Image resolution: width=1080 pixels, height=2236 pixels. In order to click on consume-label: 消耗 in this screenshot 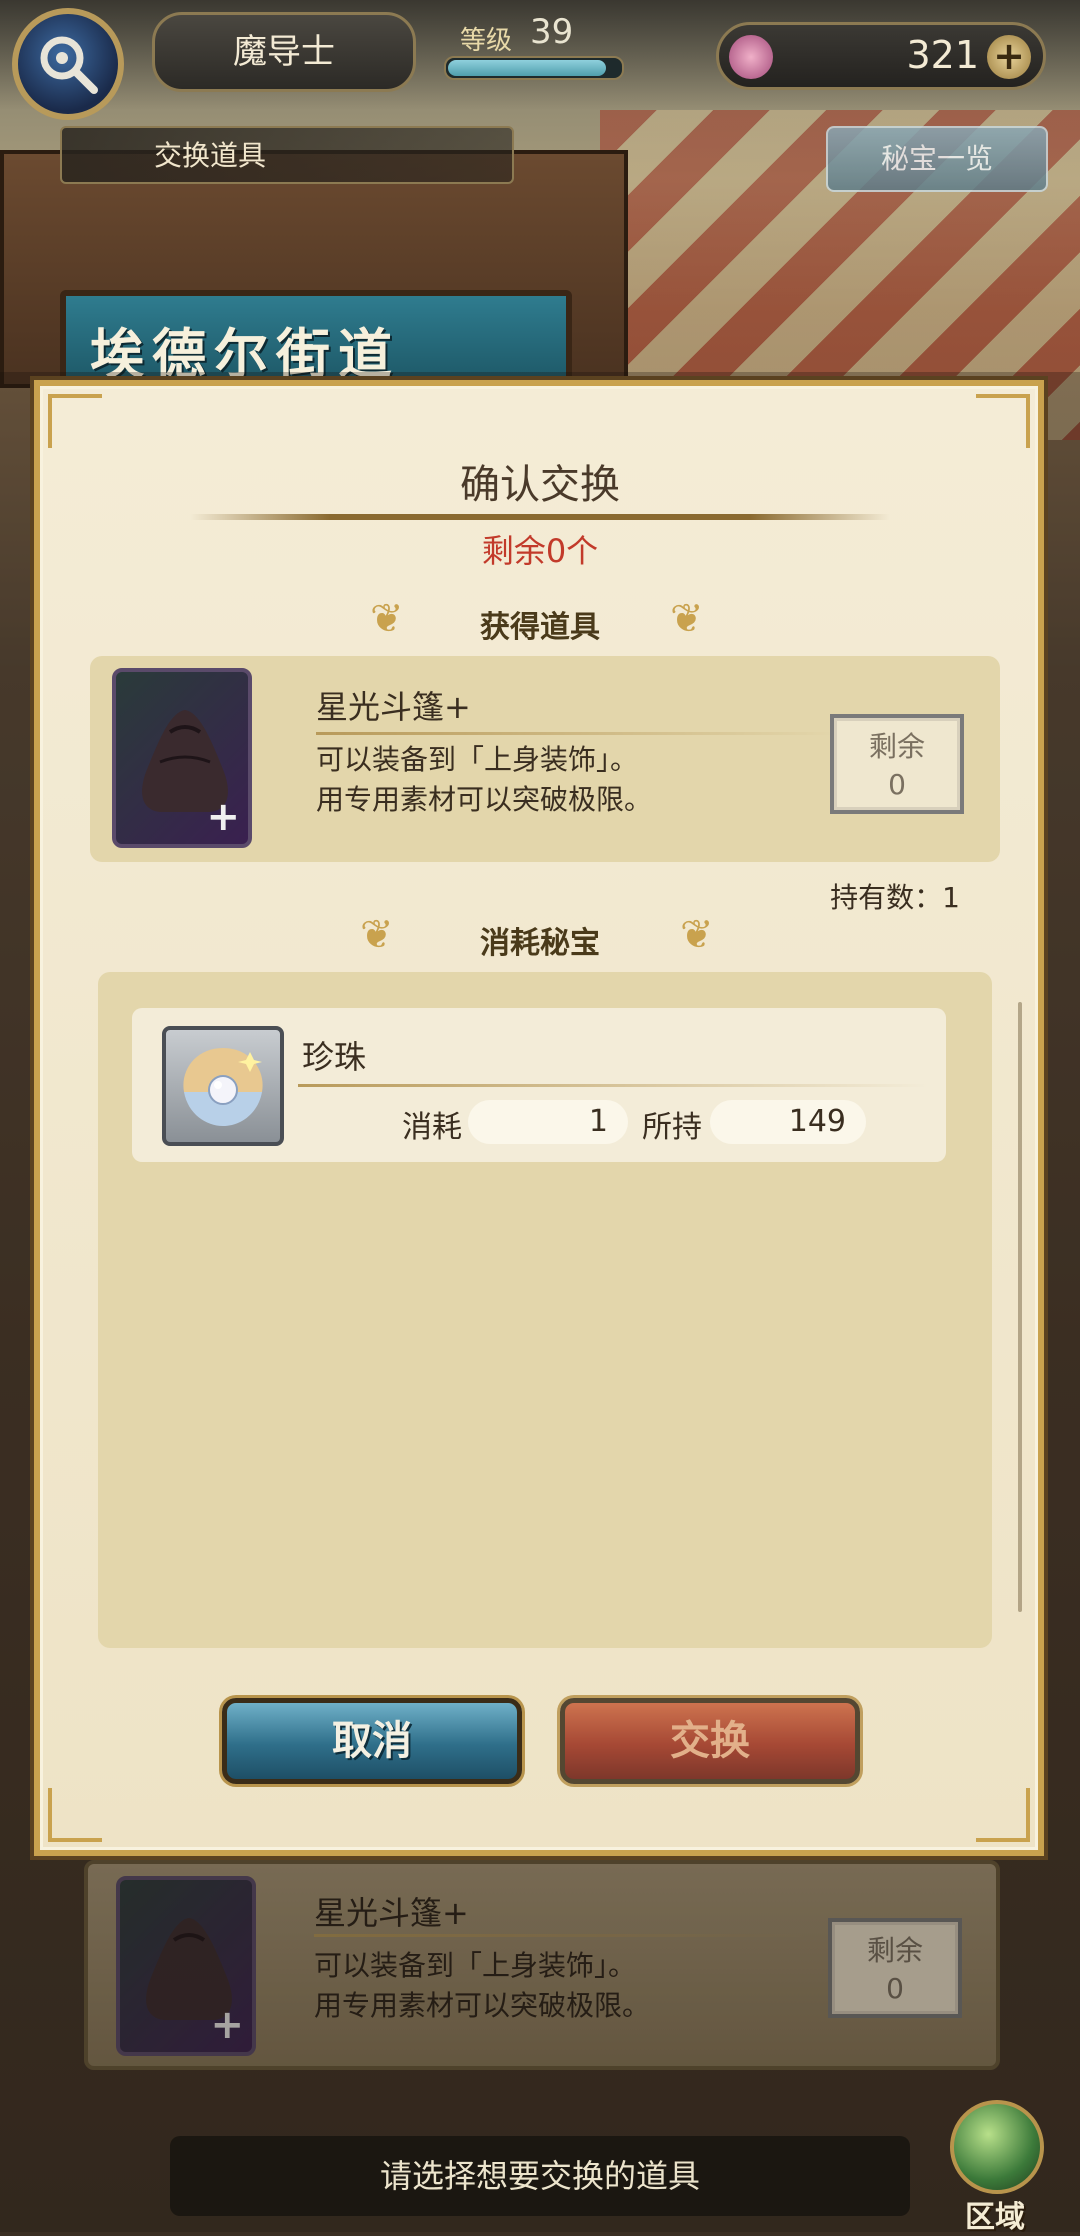, I will do `click(432, 1127)`.